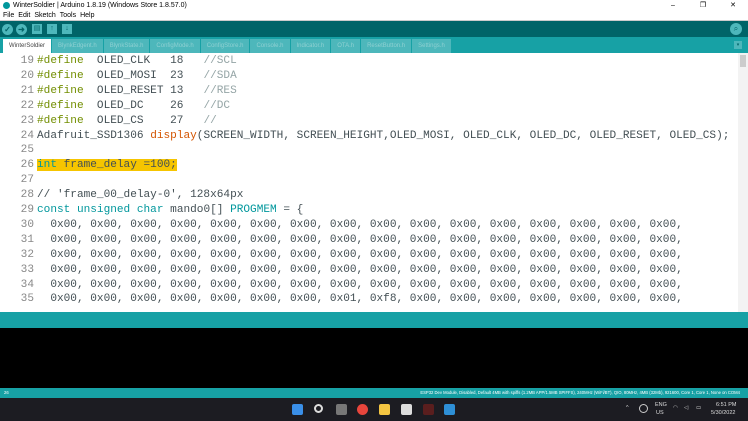 The width and height of the screenshot is (748, 421). Describe the element at coordinates (362, 409) in the screenshot. I see `chrome-icon` at that location.